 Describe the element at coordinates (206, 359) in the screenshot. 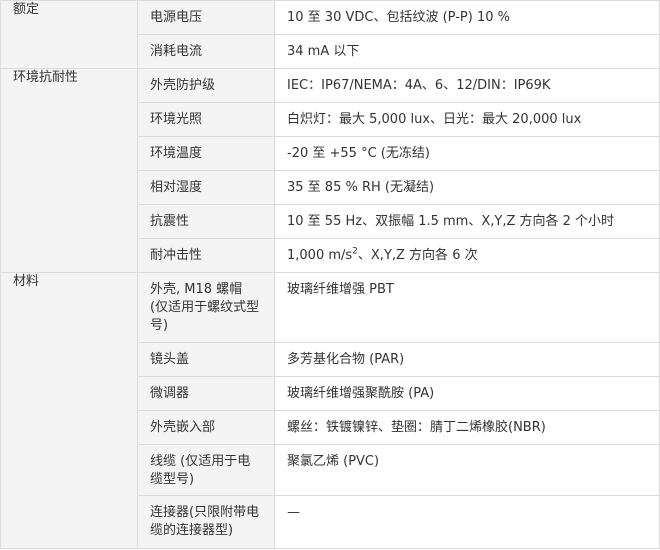

I see `spec-name: 镜头盖` at that location.